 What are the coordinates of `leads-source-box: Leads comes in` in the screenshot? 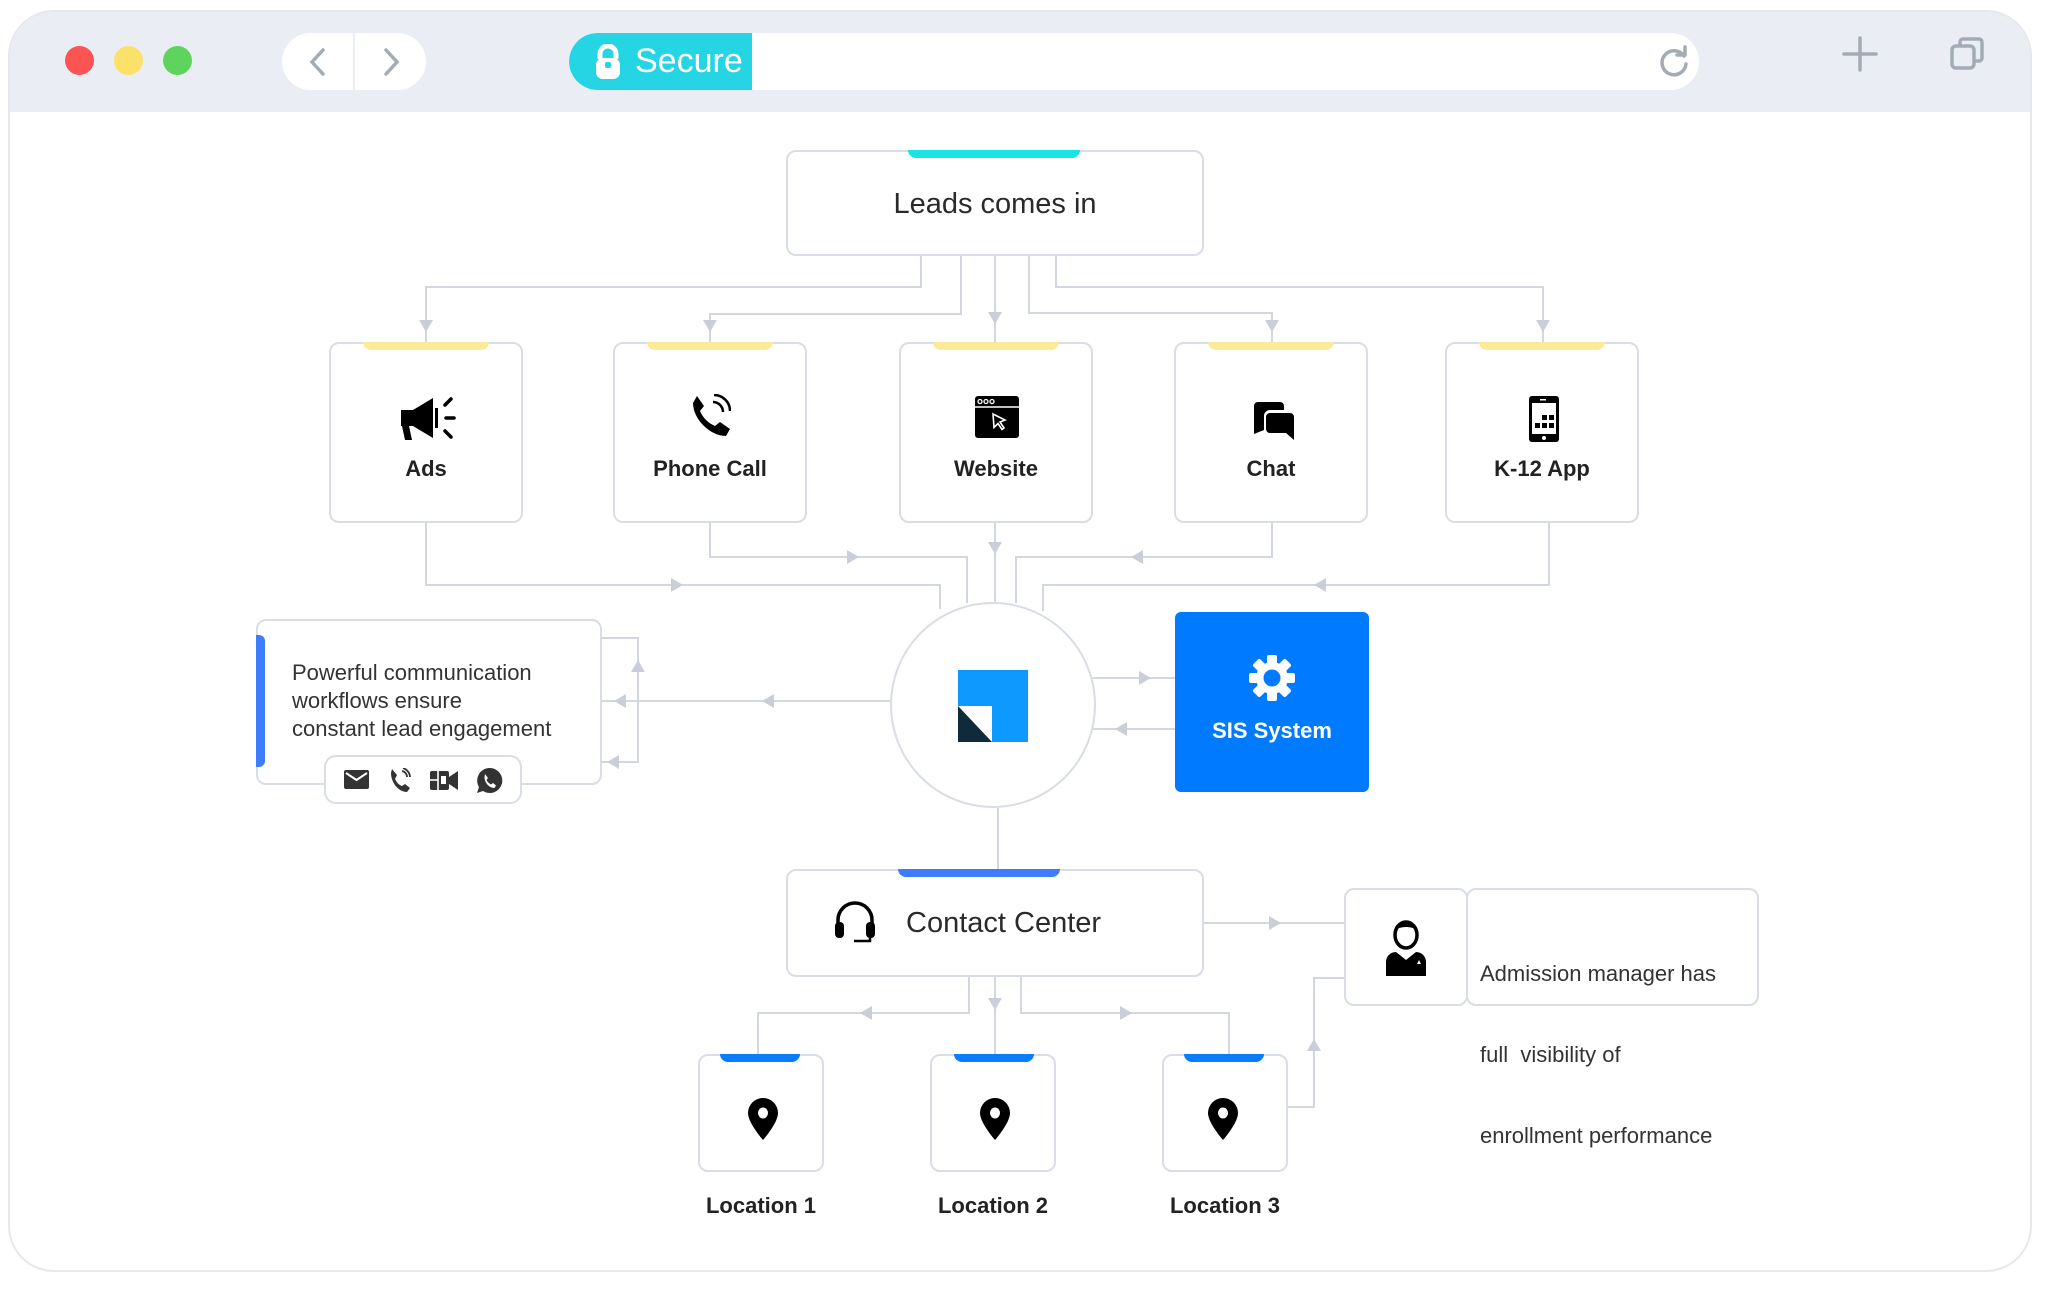 It's located at (995, 203).